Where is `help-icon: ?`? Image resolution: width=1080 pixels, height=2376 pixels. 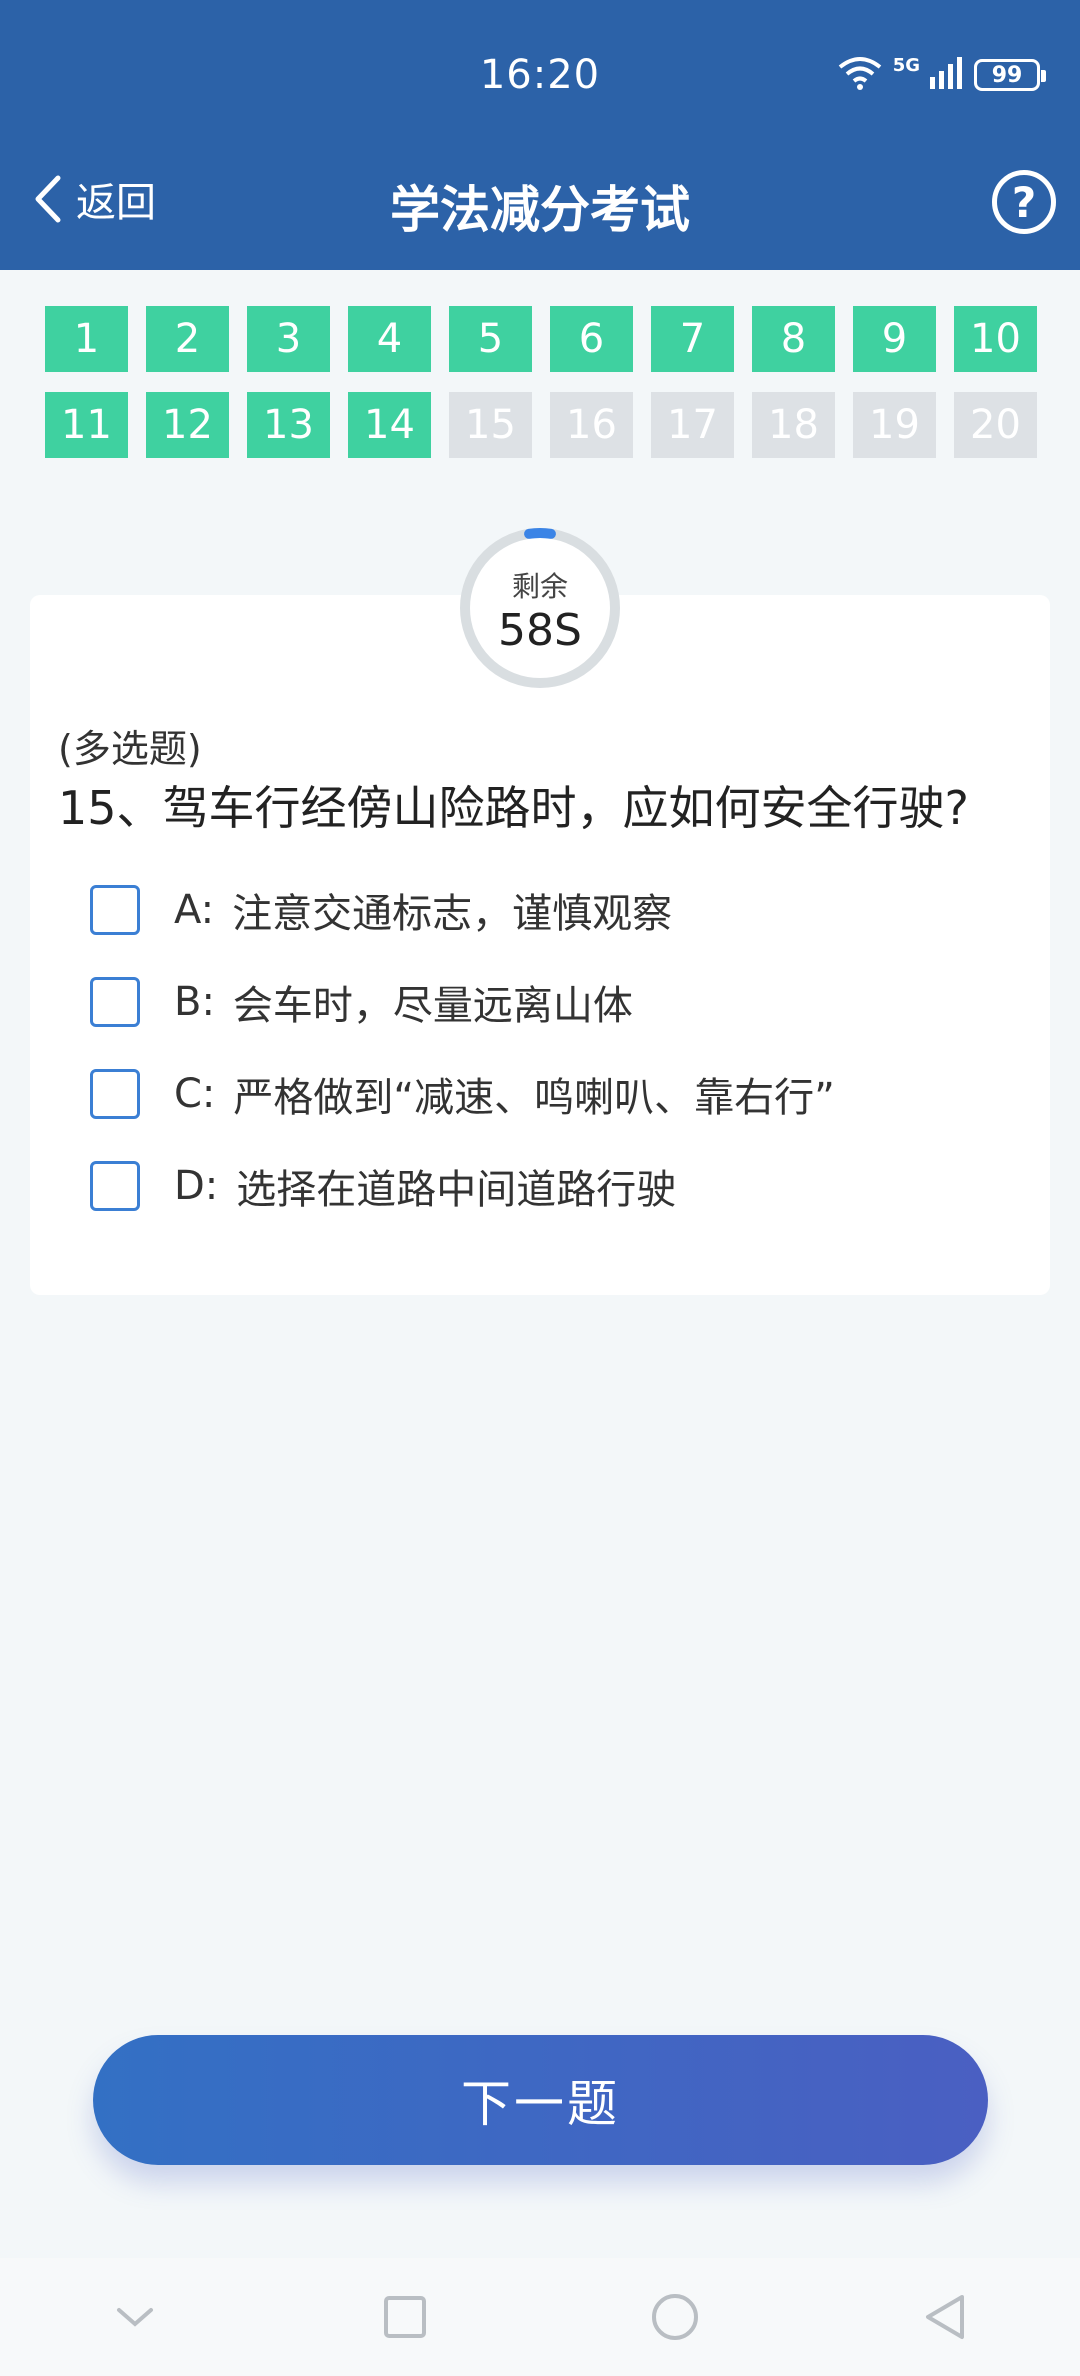 help-icon: ? is located at coordinates (1024, 202).